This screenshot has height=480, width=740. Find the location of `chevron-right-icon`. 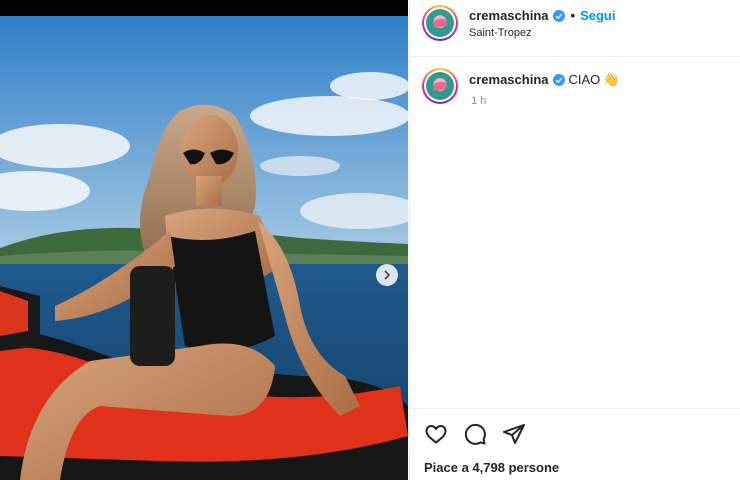

chevron-right-icon is located at coordinates (387, 275).